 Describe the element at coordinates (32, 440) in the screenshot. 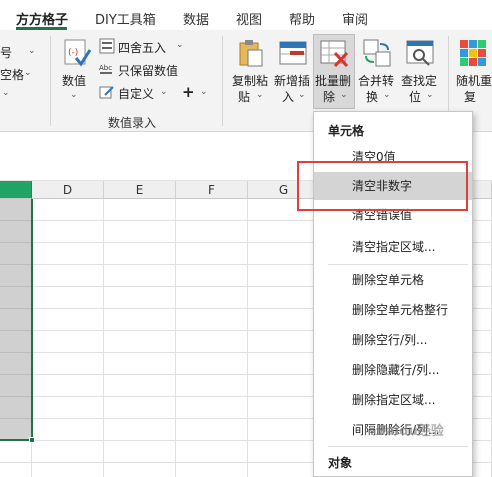

I see `fill-handle` at that location.